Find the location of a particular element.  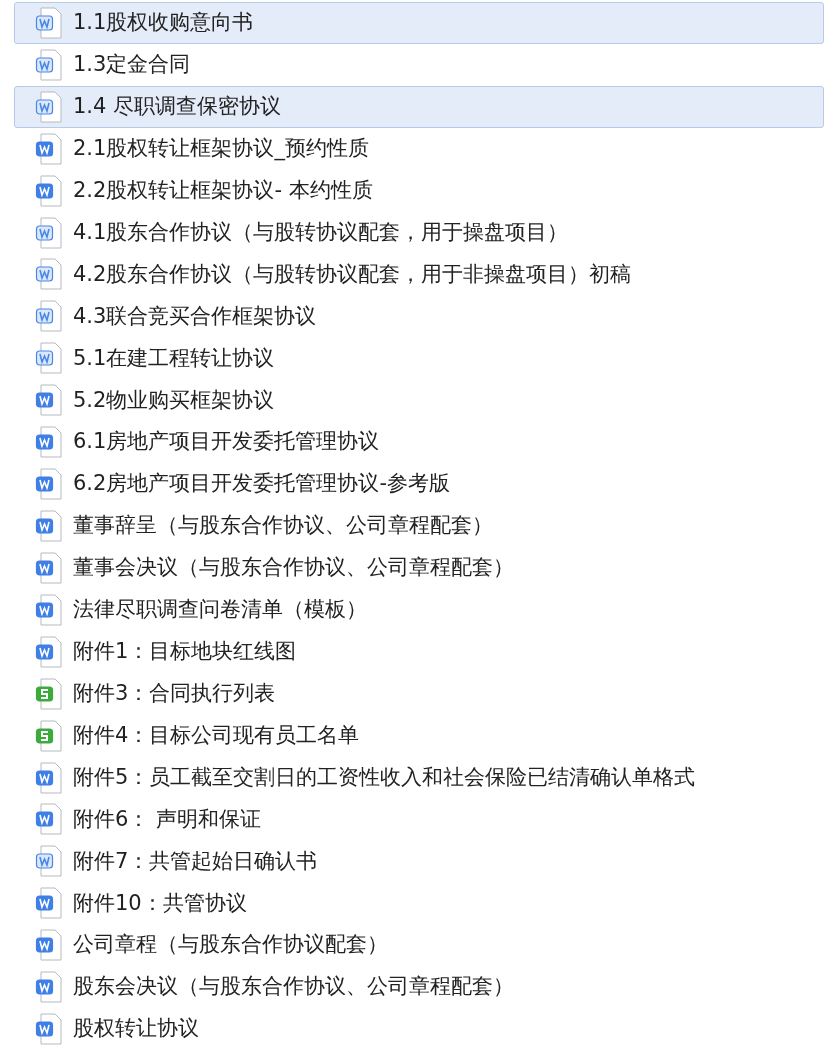

file-name: 5.2物业购买框架协议 is located at coordinates (174, 400).